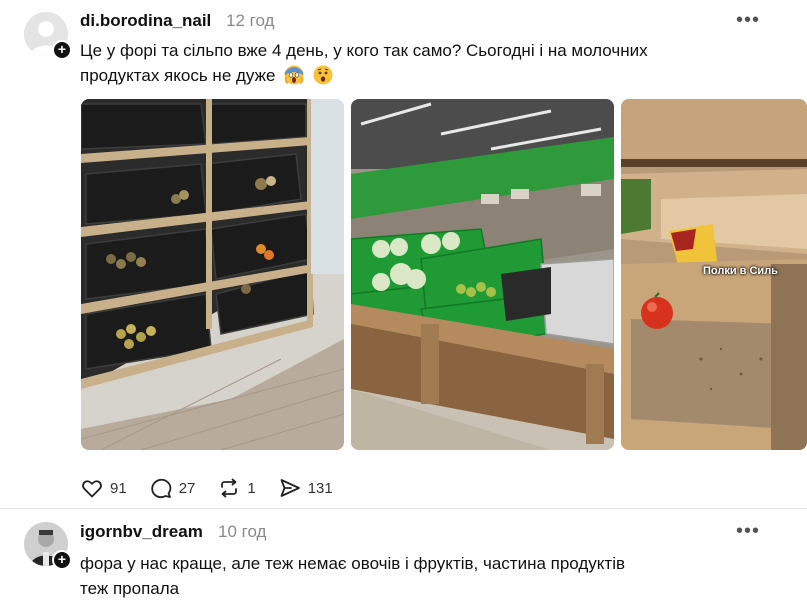  I want to click on reply-username: igornbv_dream, so click(141, 532).